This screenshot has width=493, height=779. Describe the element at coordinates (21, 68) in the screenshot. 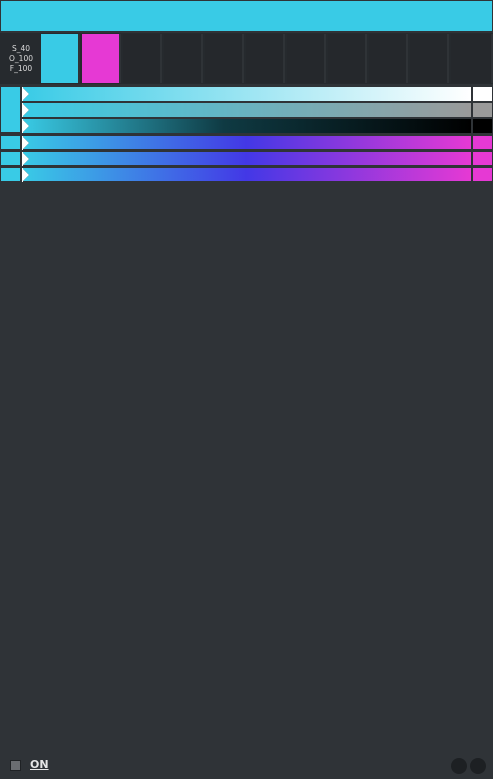

I see `fill-readout: F_100` at that location.